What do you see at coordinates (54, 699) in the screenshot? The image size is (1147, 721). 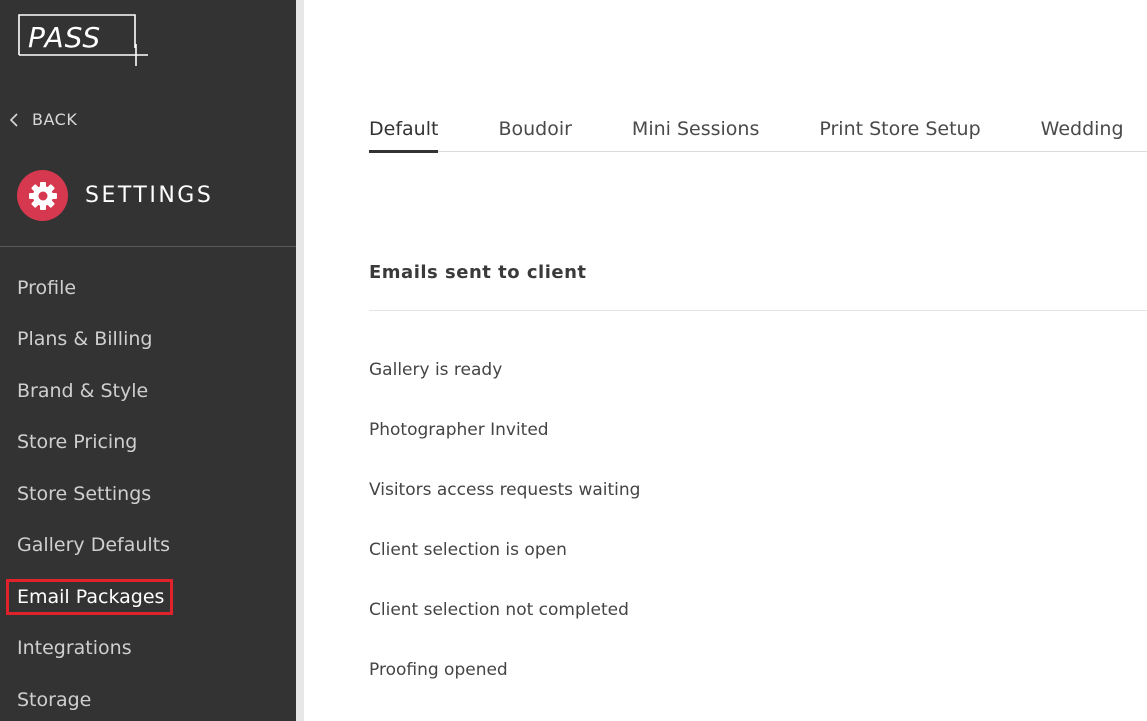 I see `sidebar-item-label: Storage` at bounding box center [54, 699].